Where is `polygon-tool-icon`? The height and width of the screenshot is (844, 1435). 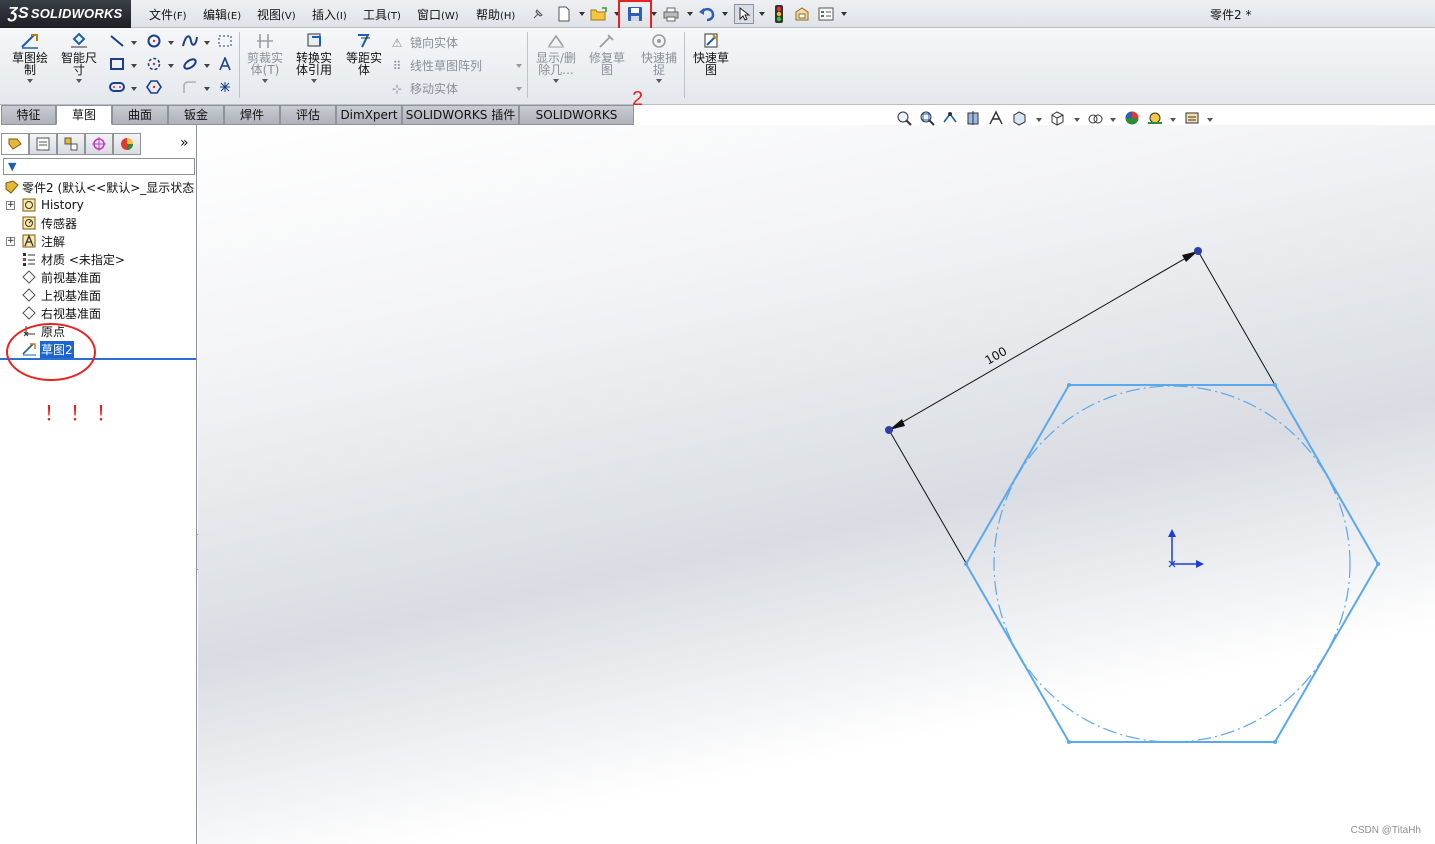
polygon-tool-icon is located at coordinates (154, 87).